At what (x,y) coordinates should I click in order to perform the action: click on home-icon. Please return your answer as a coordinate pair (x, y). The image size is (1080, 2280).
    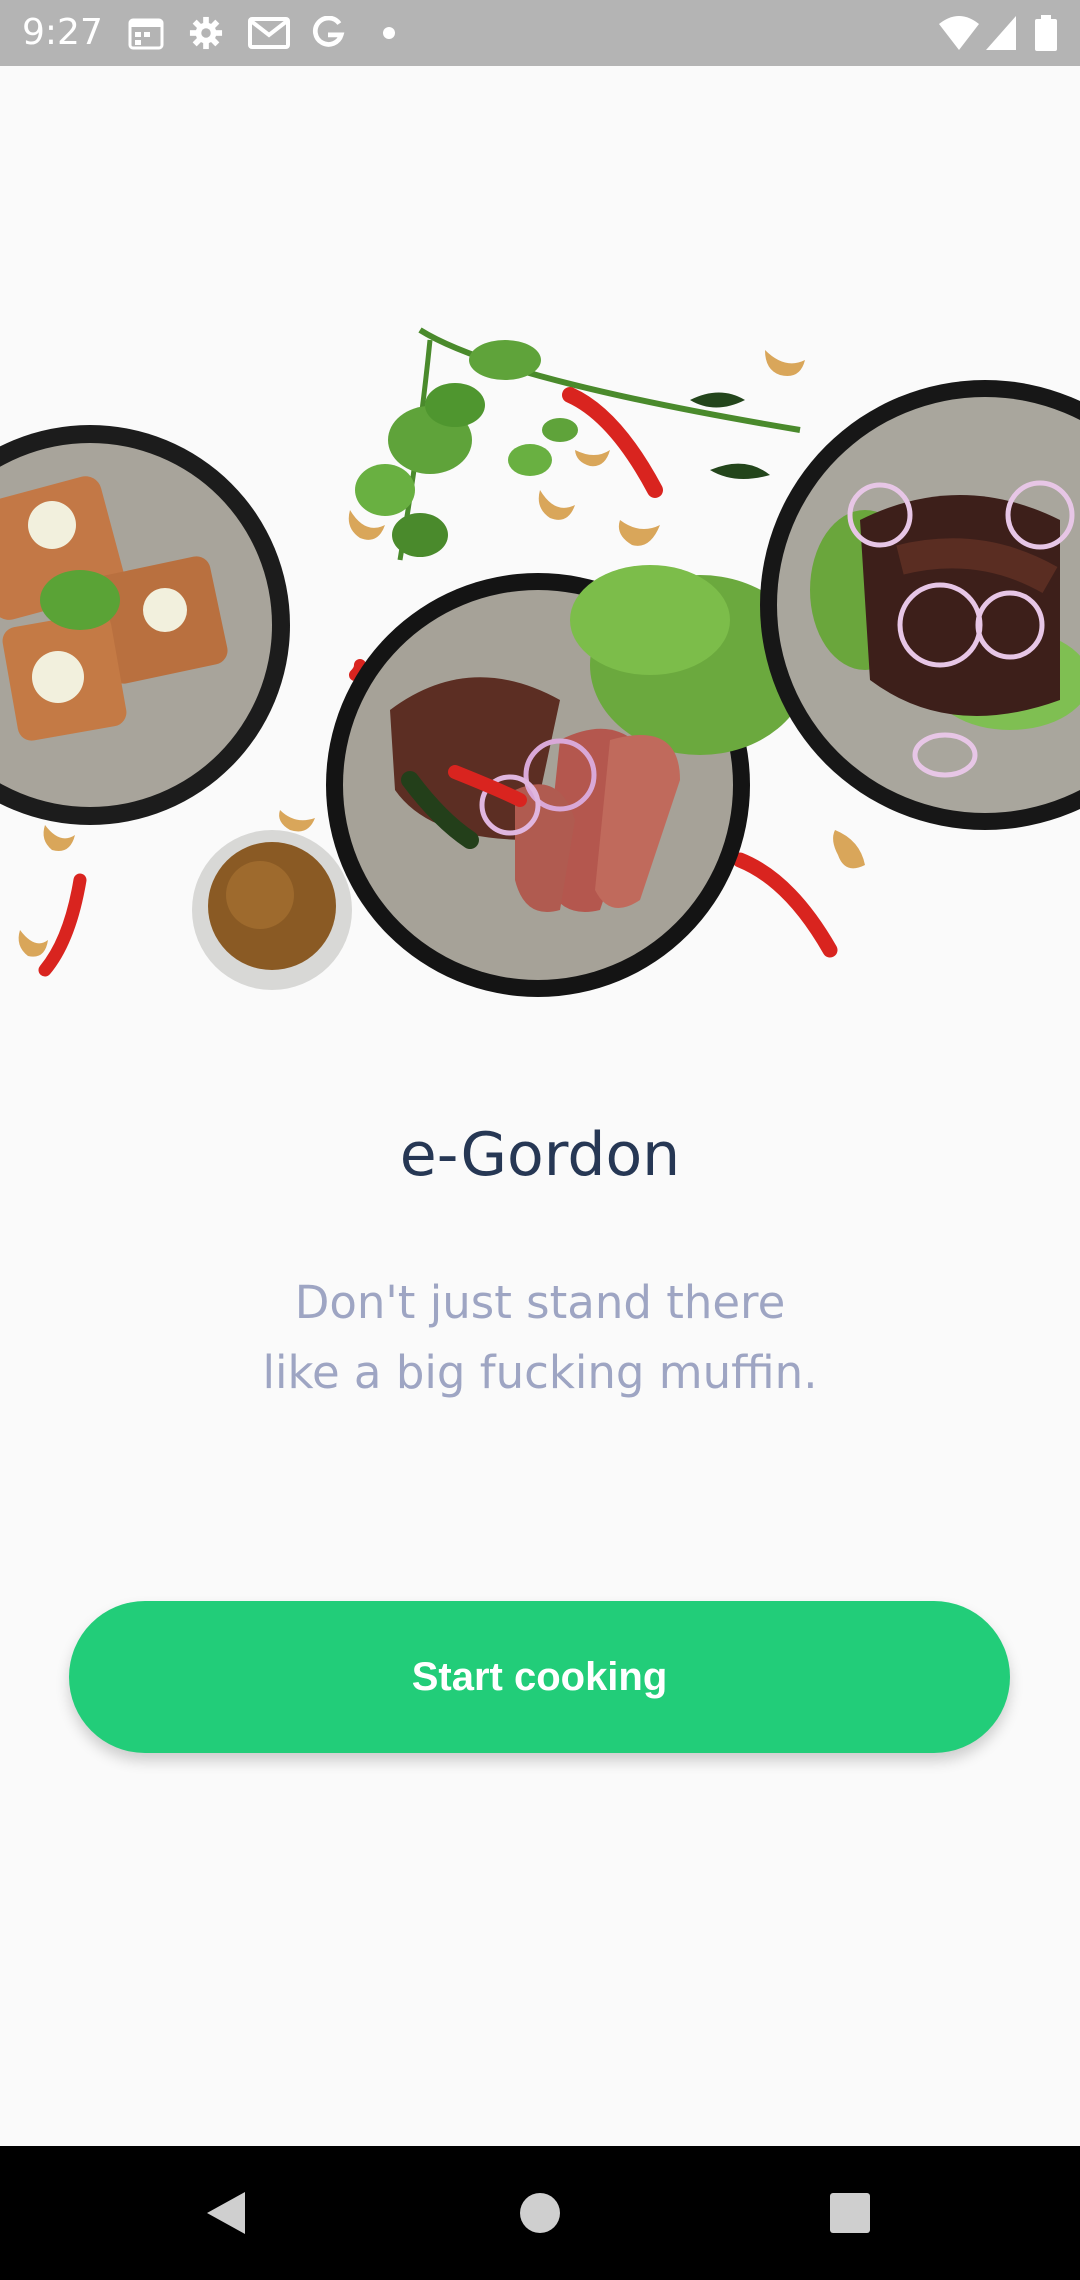
    Looking at the image, I should click on (540, 2213).